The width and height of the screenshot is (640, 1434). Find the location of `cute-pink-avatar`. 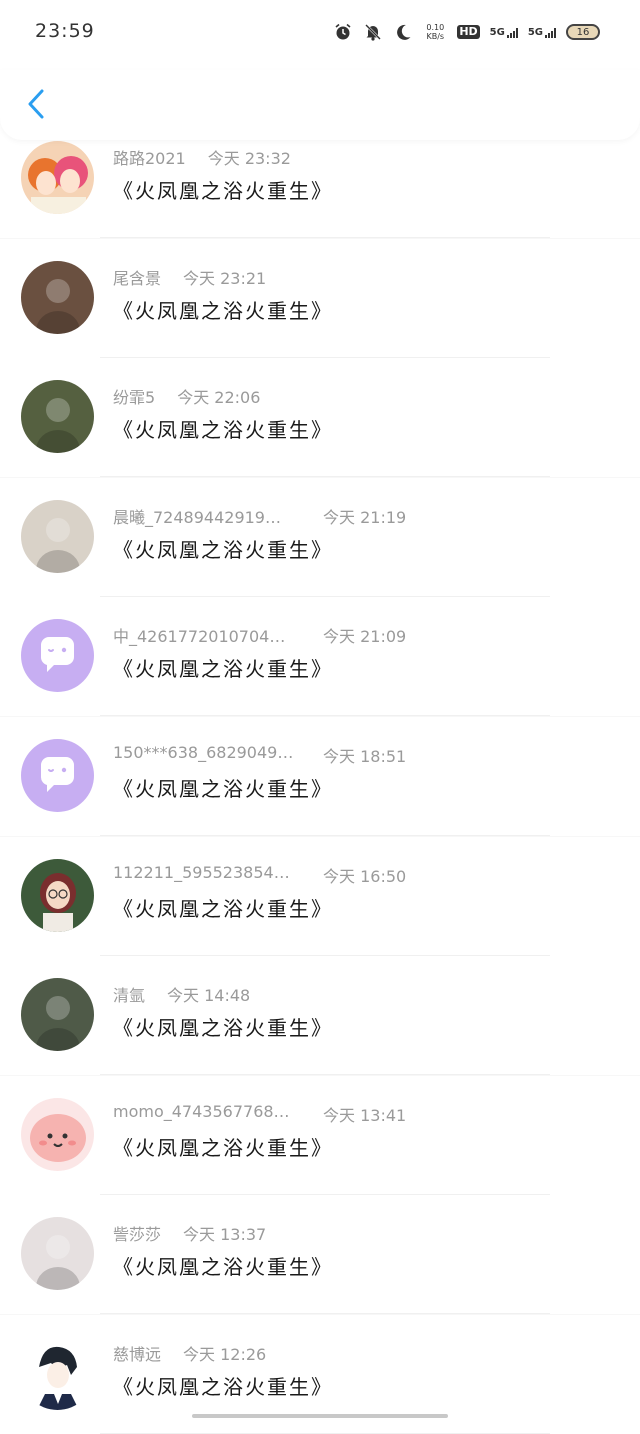

cute-pink-avatar is located at coordinates (57, 1134).